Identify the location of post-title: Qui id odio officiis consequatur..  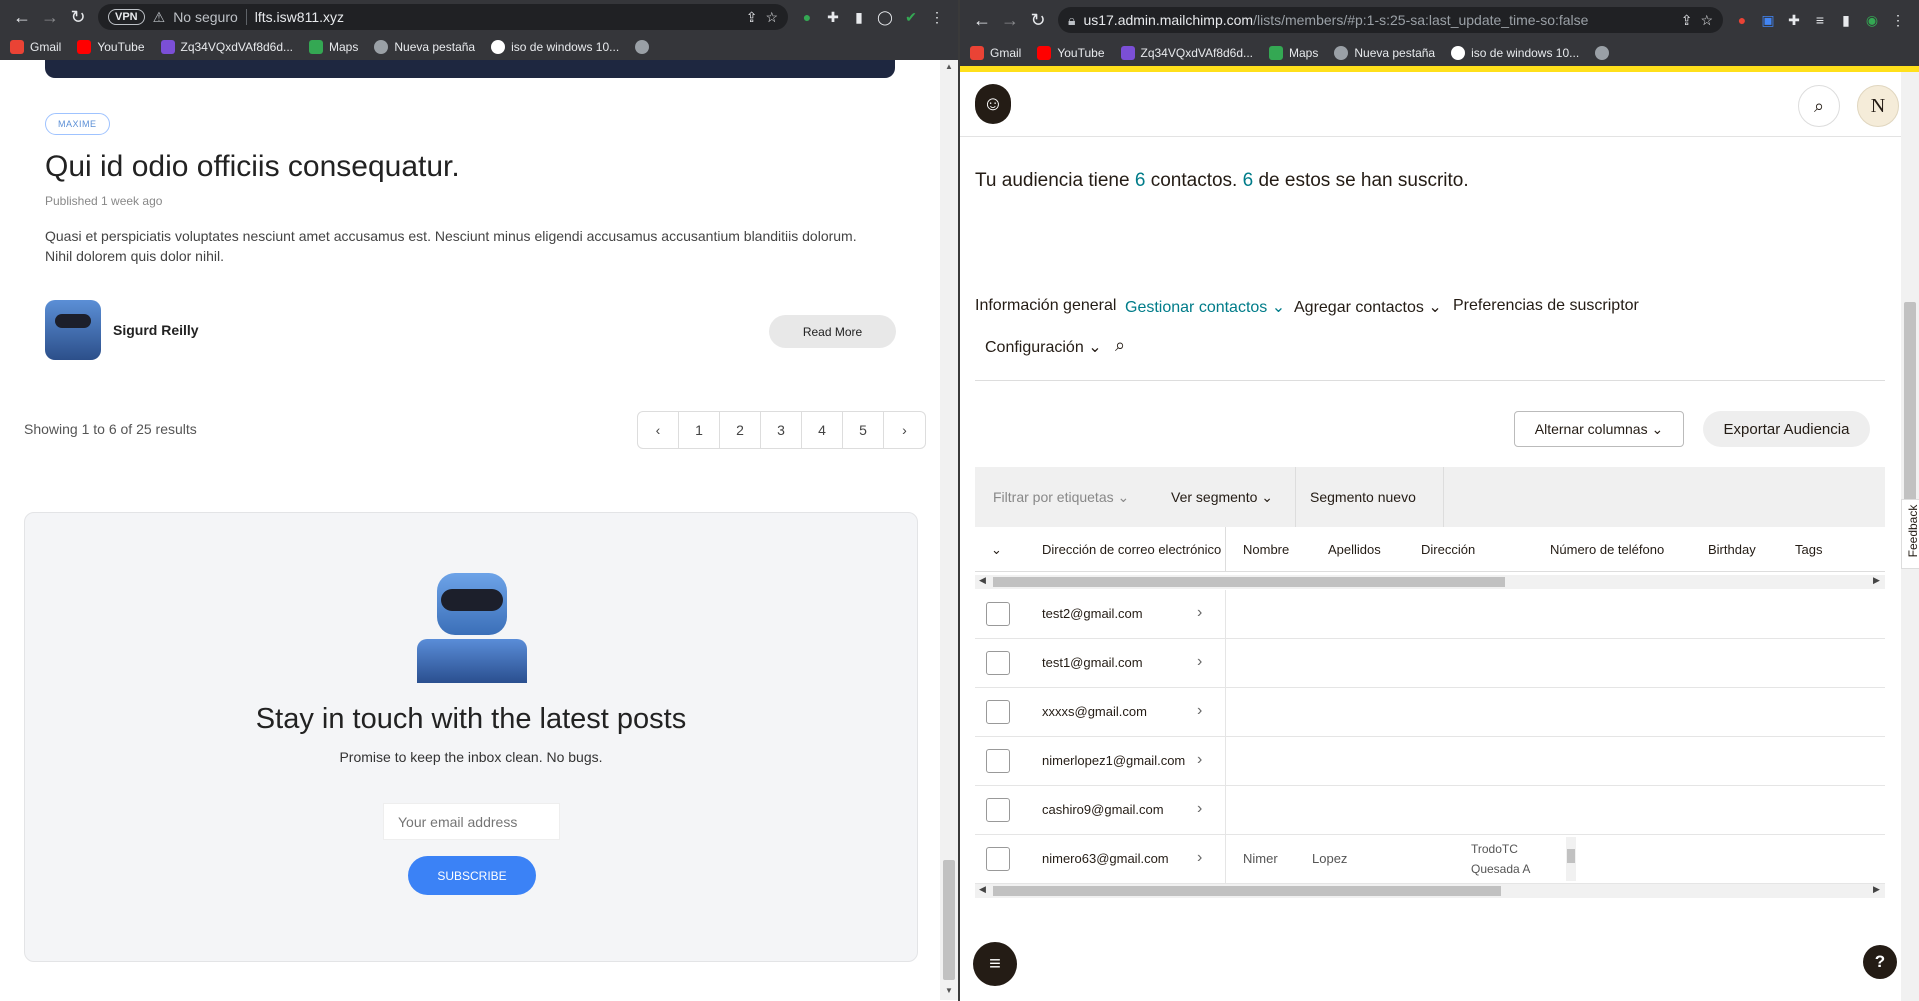
(252, 167).